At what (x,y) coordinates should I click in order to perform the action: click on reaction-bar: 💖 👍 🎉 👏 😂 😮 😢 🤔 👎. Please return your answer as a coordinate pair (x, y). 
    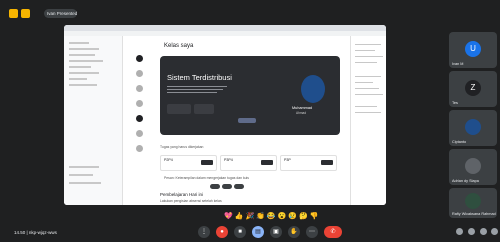
    Looking at the image, I should click on (271, 216).